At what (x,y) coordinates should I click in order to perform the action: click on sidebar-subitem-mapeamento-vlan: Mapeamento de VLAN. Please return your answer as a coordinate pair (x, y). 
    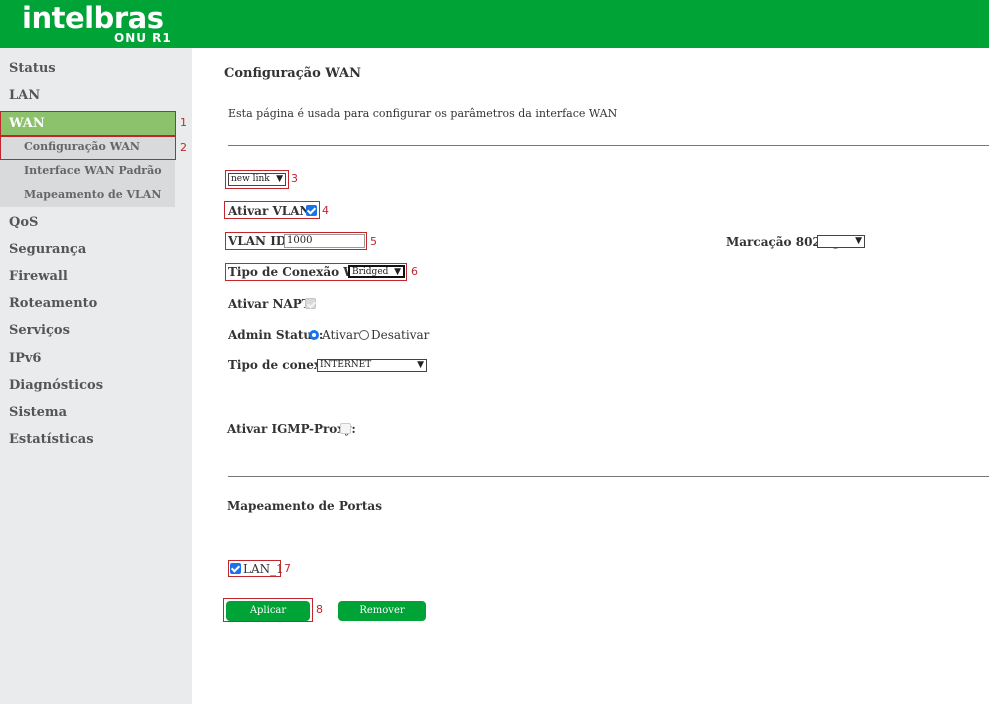
    Looking at the image, I should click on (87, 195).